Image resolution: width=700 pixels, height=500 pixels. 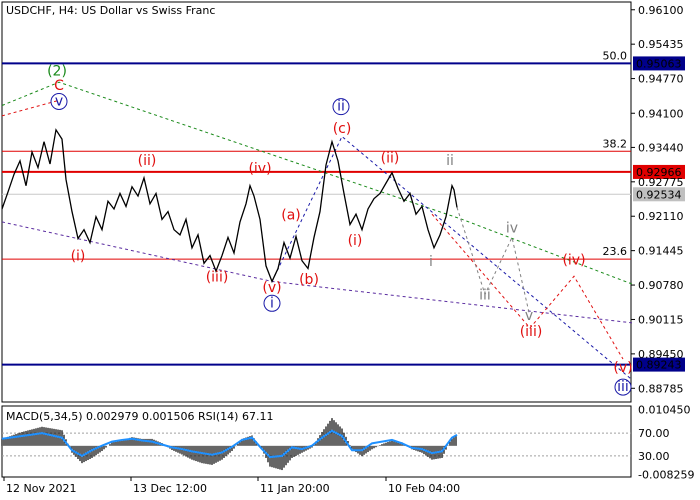 I want to click on fib-level-label: 38.2, so click(x=615, y=143).